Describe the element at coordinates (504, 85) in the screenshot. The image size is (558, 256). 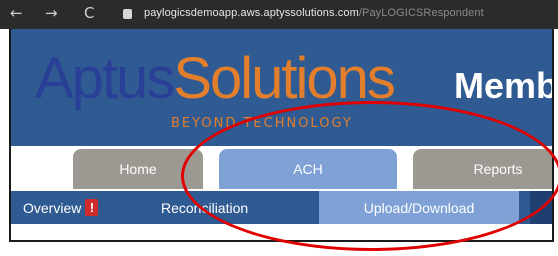
I see `page-title: Memb` at that location.